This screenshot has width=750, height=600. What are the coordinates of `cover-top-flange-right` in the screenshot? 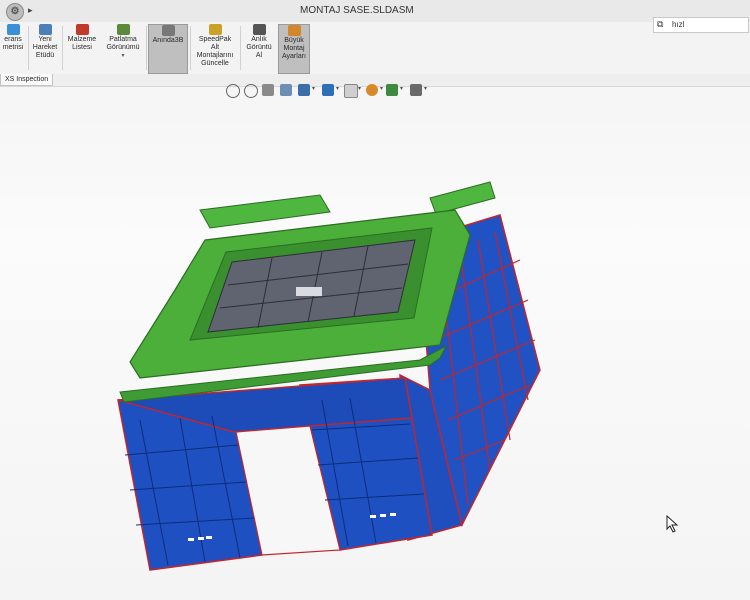 It's located at (462, 198).